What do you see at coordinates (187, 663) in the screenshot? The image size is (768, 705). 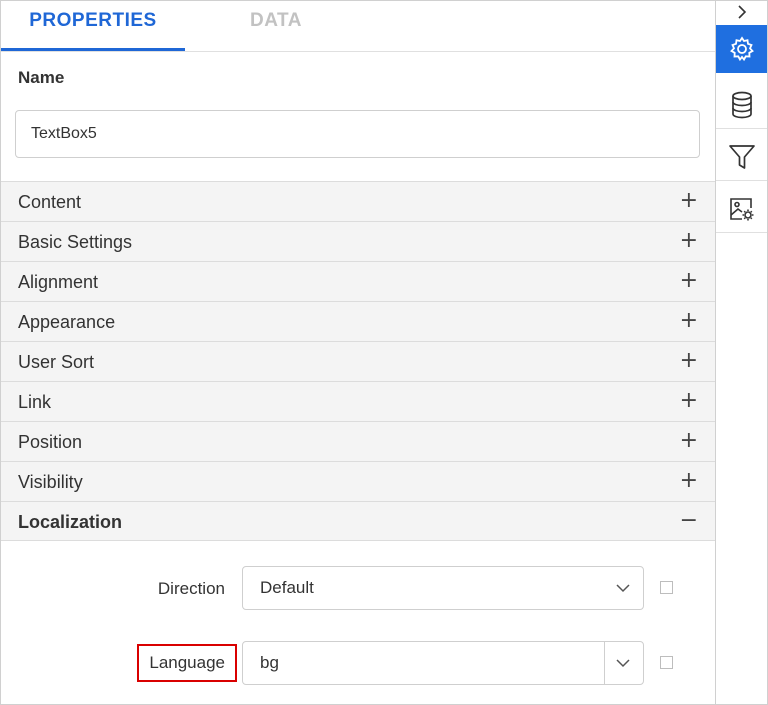 I see `language-label: Language` at bounding box center [187, 663].